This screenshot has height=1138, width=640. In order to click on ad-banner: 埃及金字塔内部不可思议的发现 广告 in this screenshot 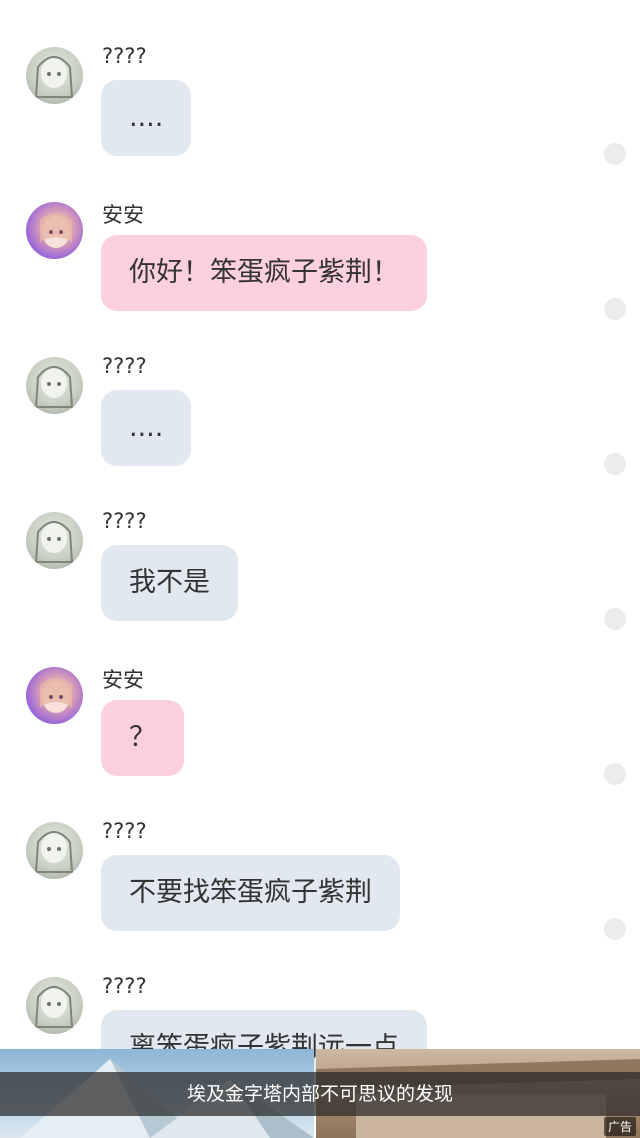, I will do `click(320, 1093)`.